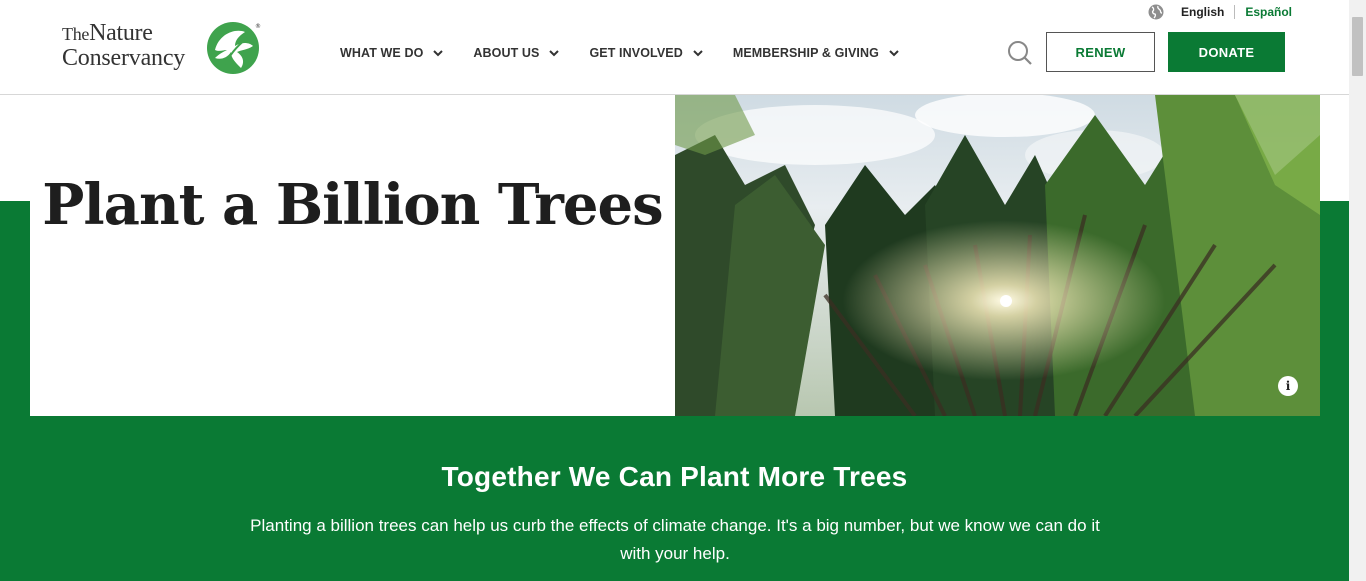  I want to click on nav-label: ABOUT US, so click(506, 53).